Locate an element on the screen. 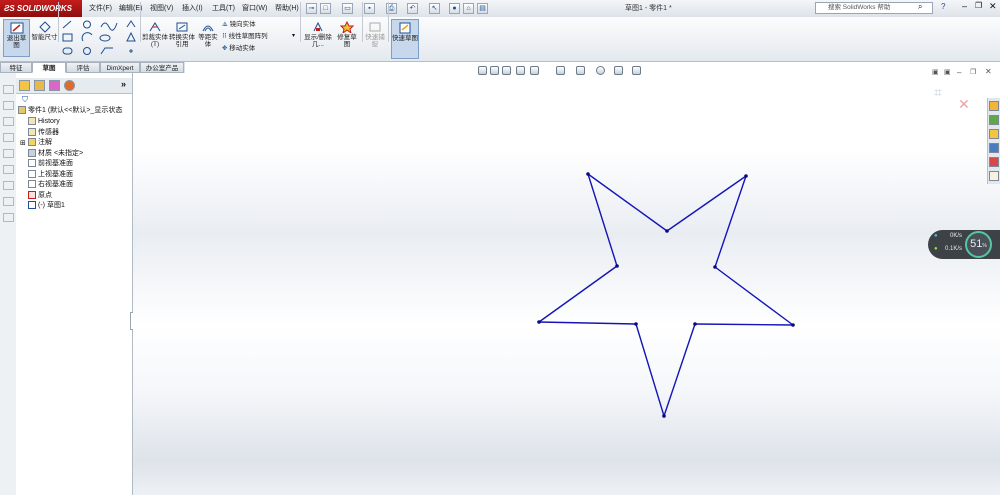 The image size is (1000, 495). appearances-scenes-icon is located at coordinates (994, 162).